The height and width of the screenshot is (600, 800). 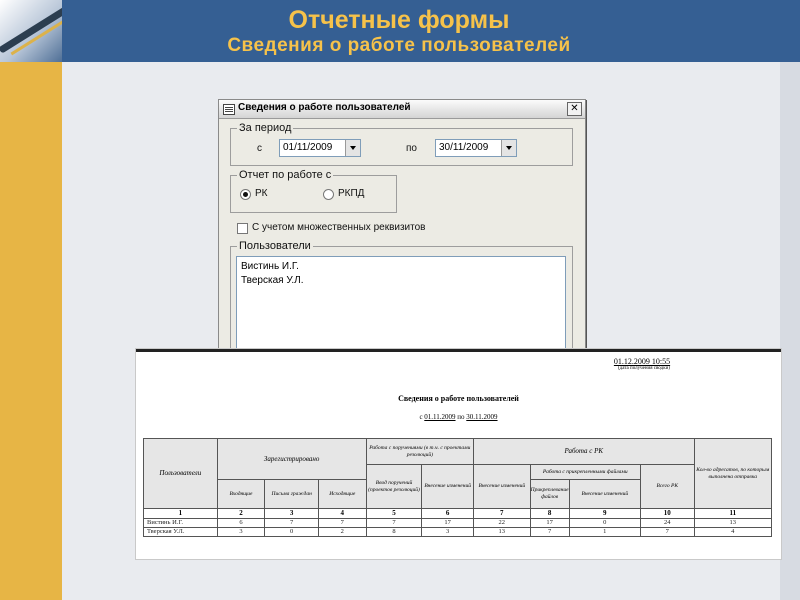 I want to click on column-number: 1, so click(x=180, y=513).